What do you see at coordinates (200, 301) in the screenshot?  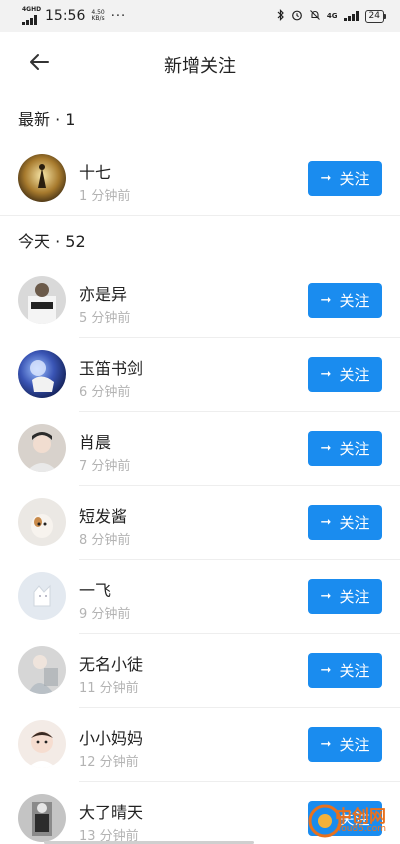 I see `follower-item: 亦是异 5 分钟前 ➞ 关注` at bounding box center [200, 301].